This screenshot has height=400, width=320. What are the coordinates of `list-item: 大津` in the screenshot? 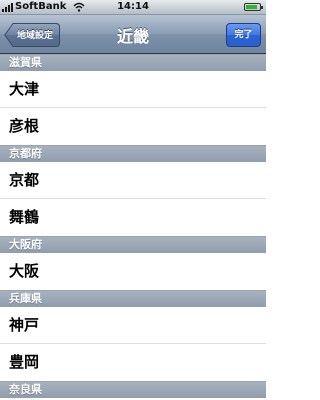 It's located at (133, 89).